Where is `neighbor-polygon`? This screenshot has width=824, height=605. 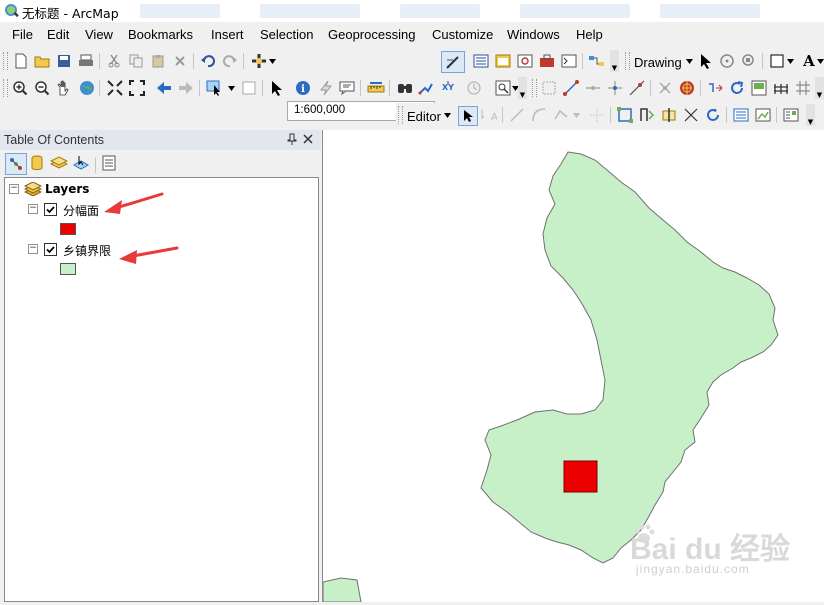 neighbor-polygon is located at coordinates (342, 590).